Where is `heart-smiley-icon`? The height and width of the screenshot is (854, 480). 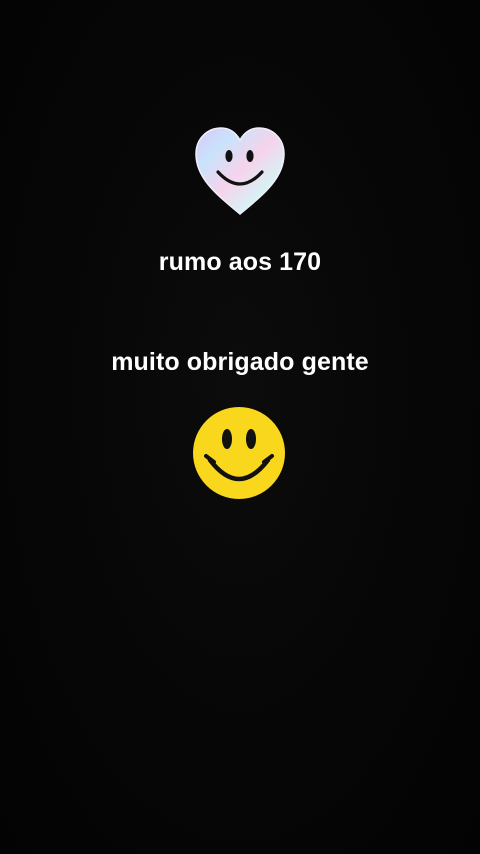 heart-smiley-icon is located at coordinates (240, 170).